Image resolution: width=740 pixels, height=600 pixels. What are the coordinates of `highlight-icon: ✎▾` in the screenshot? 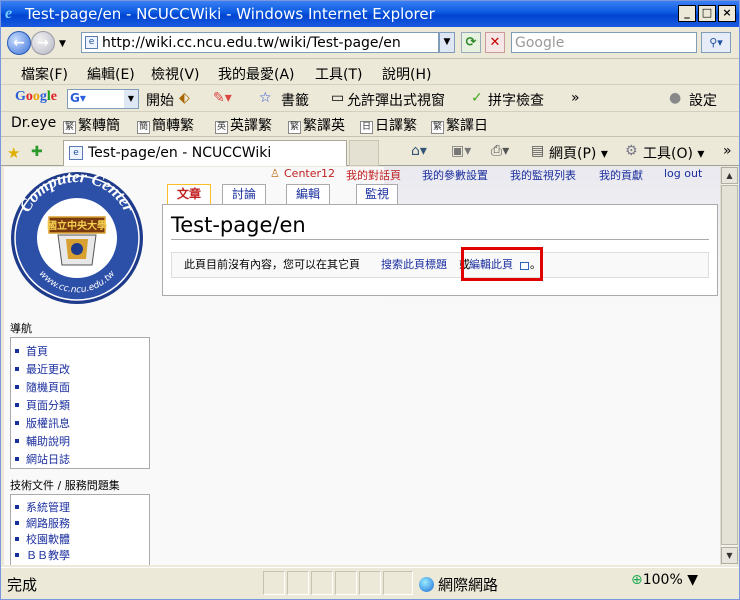 It's located at (222, 98).